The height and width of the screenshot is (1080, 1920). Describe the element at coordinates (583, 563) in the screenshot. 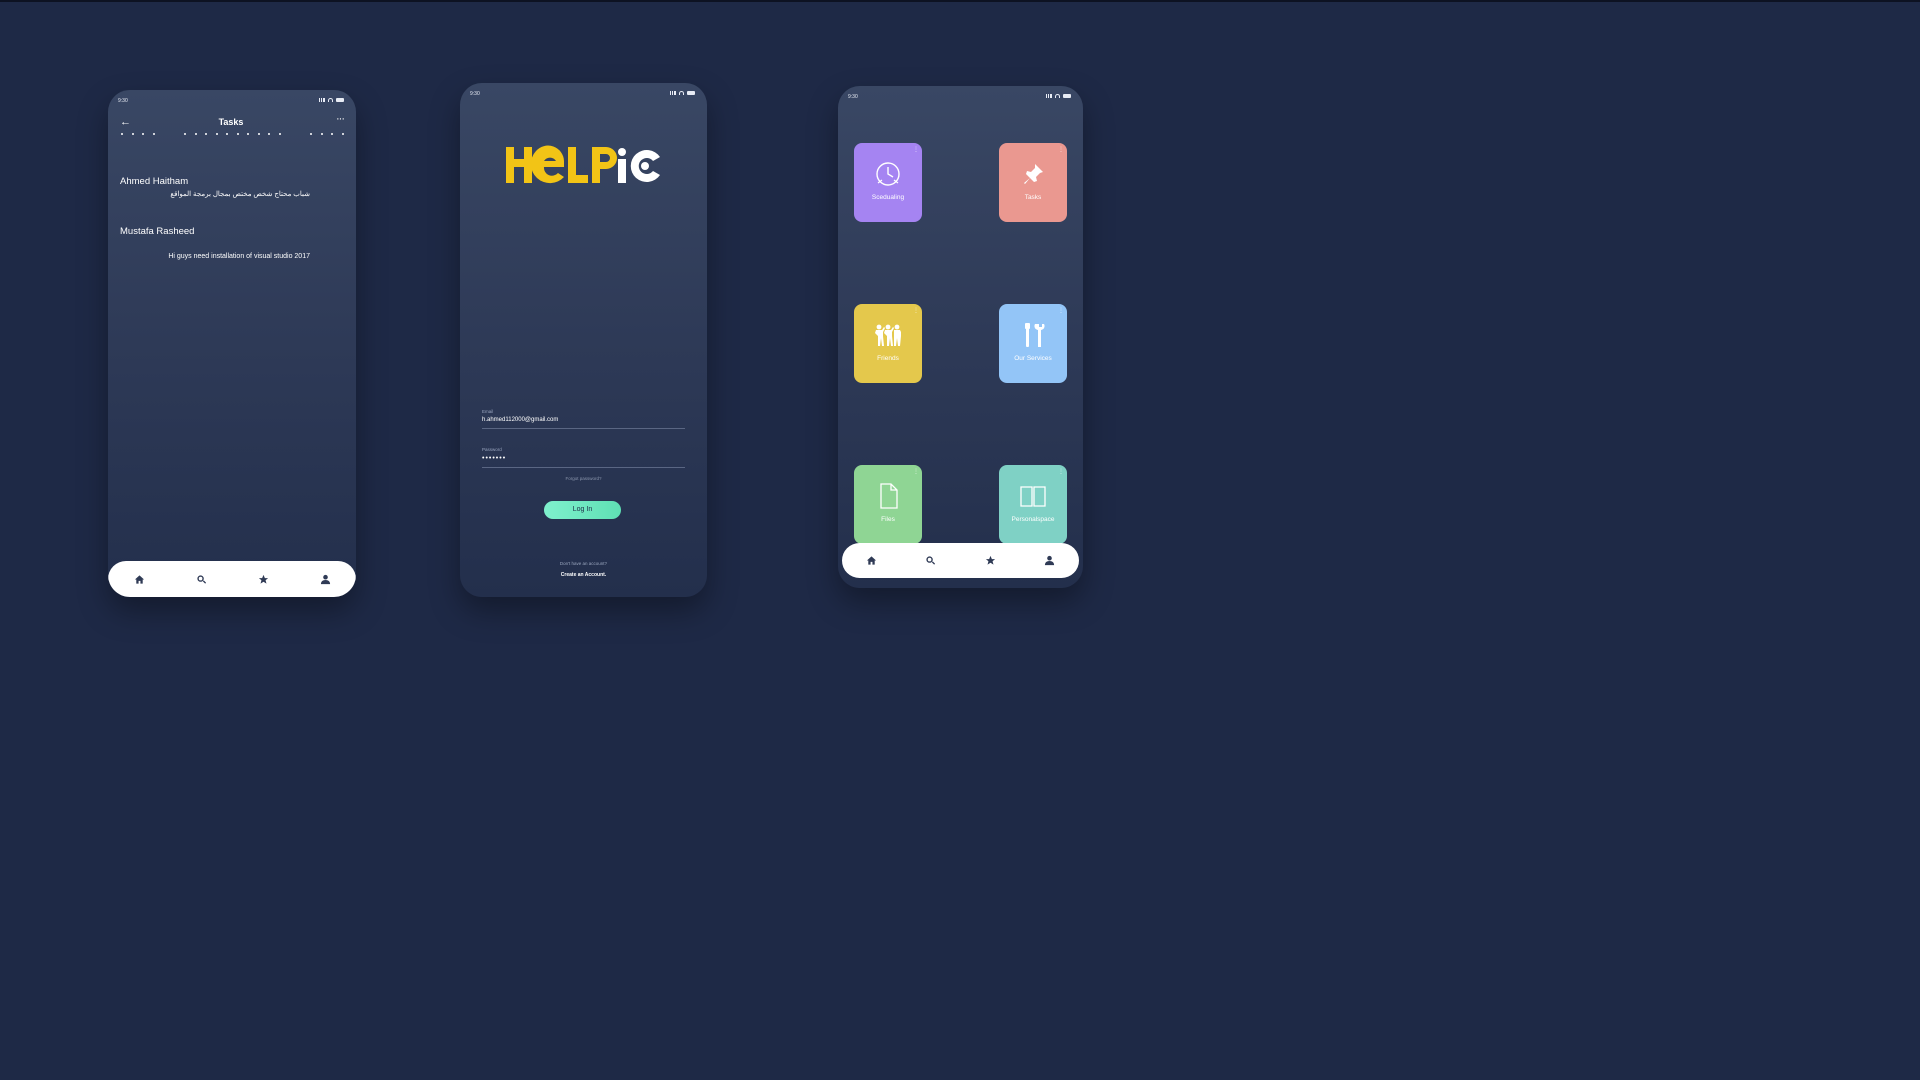

I see `no-account-text: Don't have an account?` at that location.